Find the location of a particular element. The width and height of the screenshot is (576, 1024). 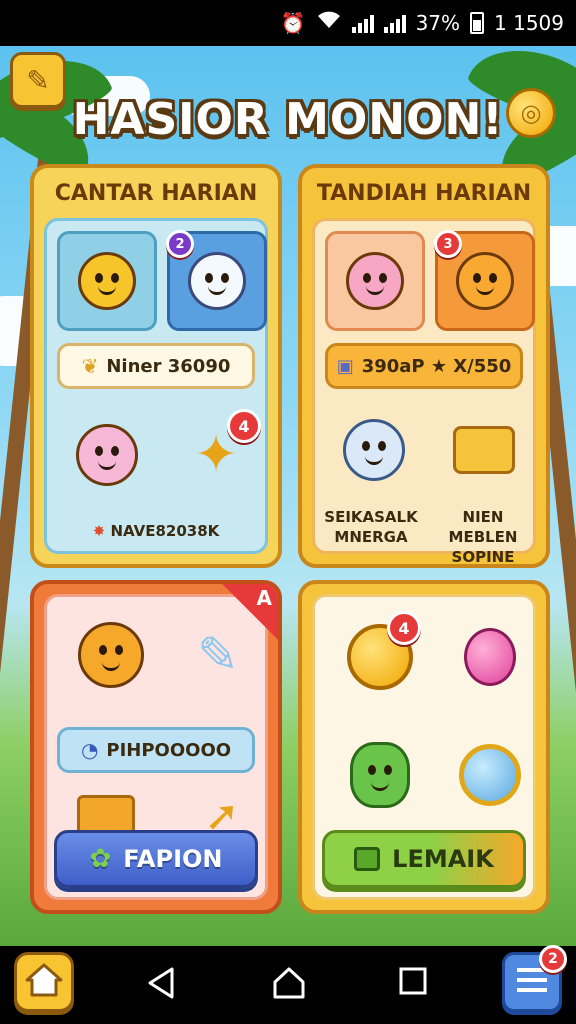

recents-button is located at coordinates (413, 983).